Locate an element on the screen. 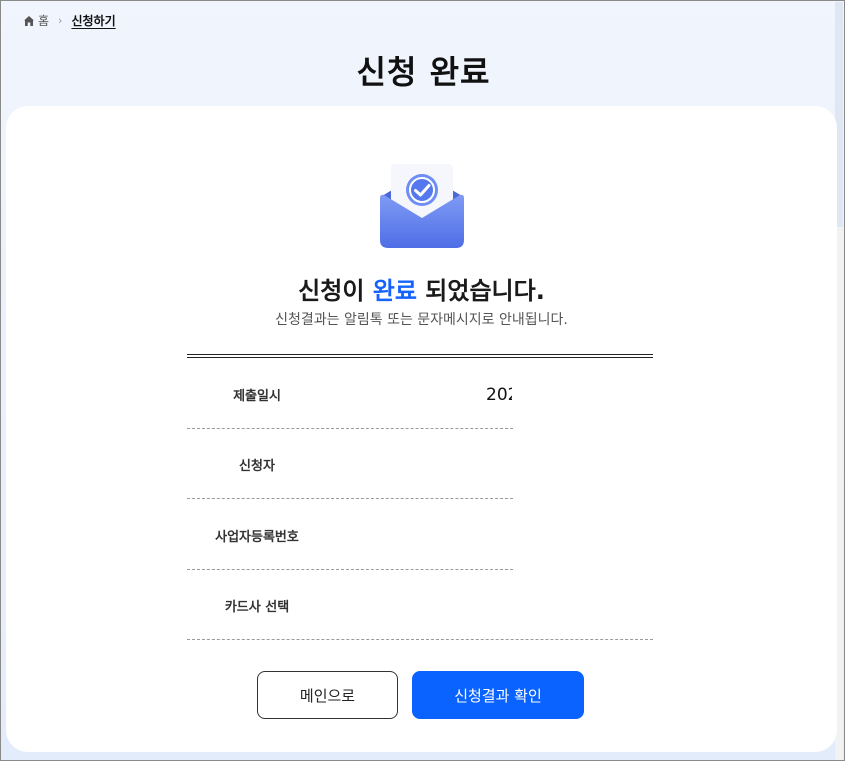 This screenshot has height=761, width=845. detail-row-submitted-at: 제출일시 2025 is located at coordinates (350, 394).